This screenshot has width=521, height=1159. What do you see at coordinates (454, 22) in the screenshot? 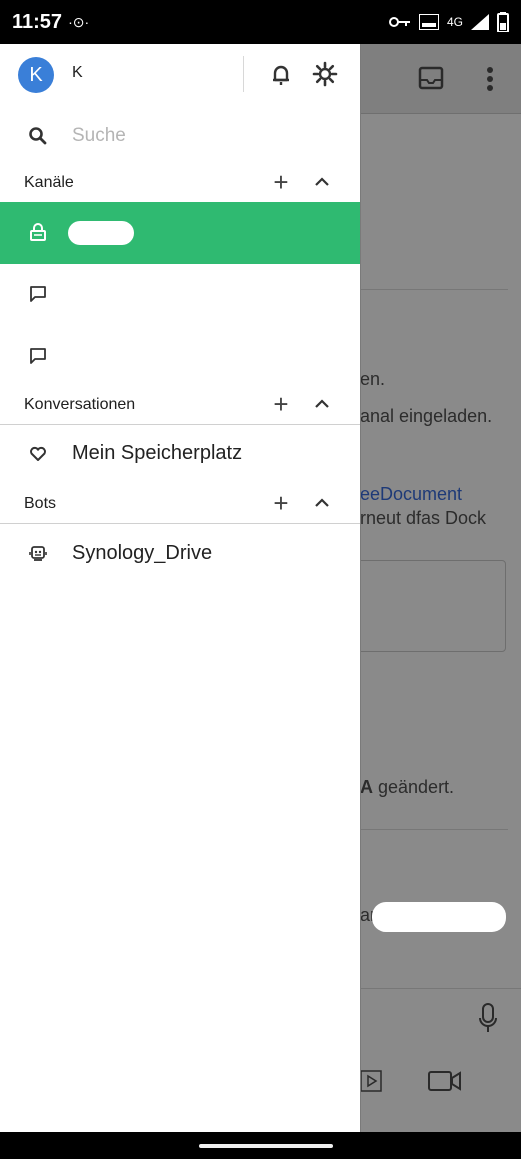
I see `network-type: 4G` at bounding box center [454, 22].